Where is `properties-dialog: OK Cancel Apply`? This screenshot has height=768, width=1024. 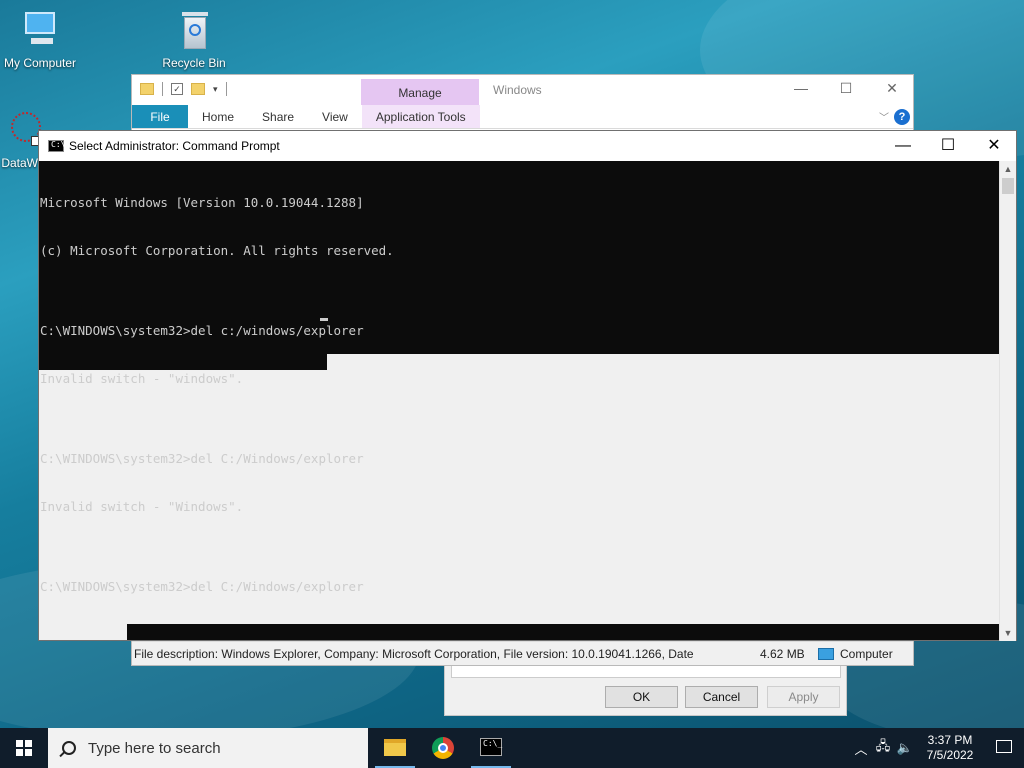
properties-dialog: OK Cancel Apply is located at coordinates (645, 691).